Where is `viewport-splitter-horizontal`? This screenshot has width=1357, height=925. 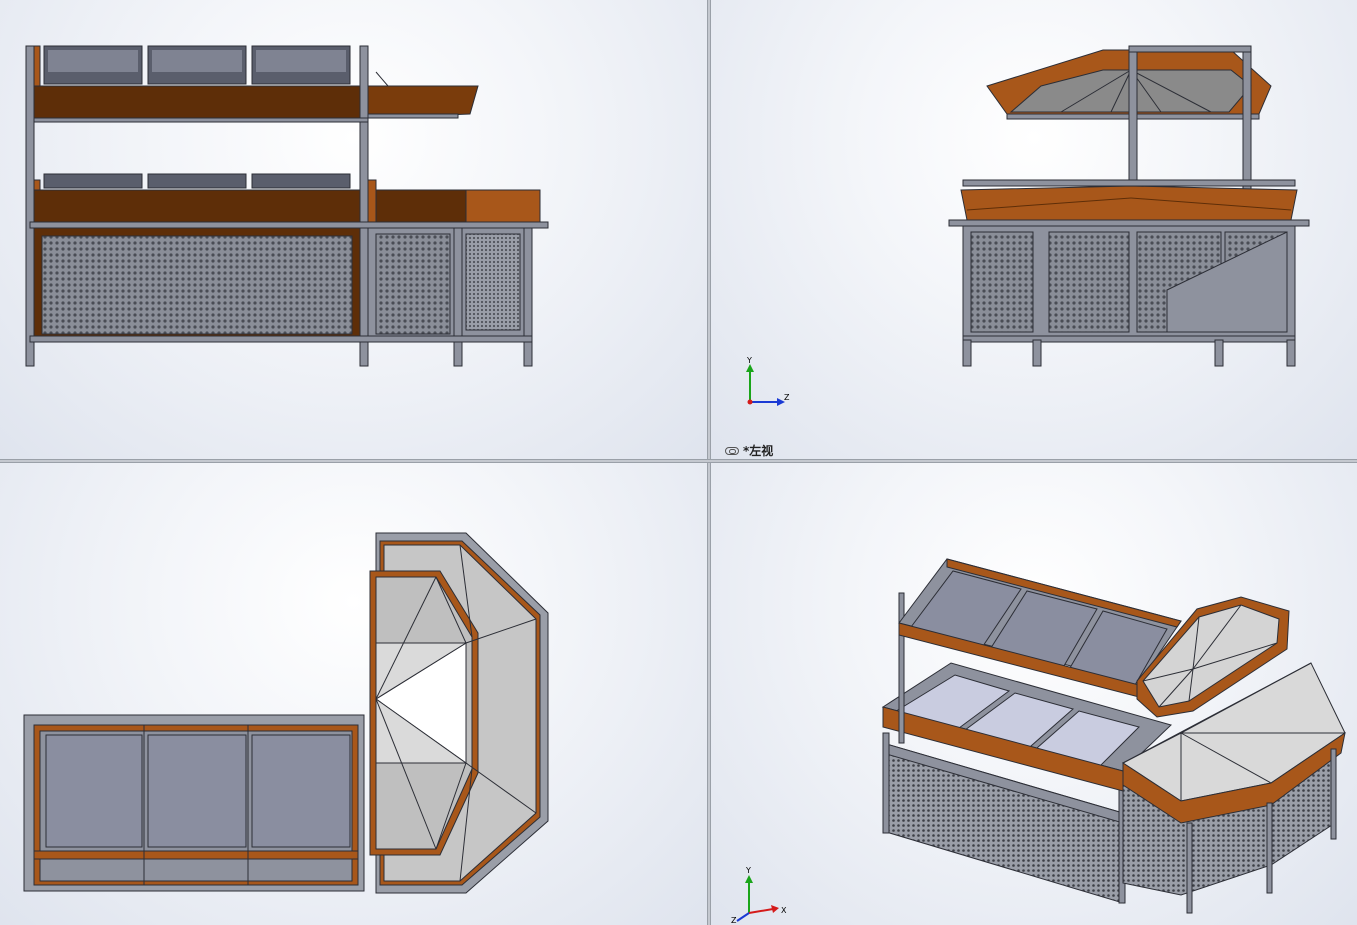 viewport-splitter-horizontal is located at coordinates (678, 461).